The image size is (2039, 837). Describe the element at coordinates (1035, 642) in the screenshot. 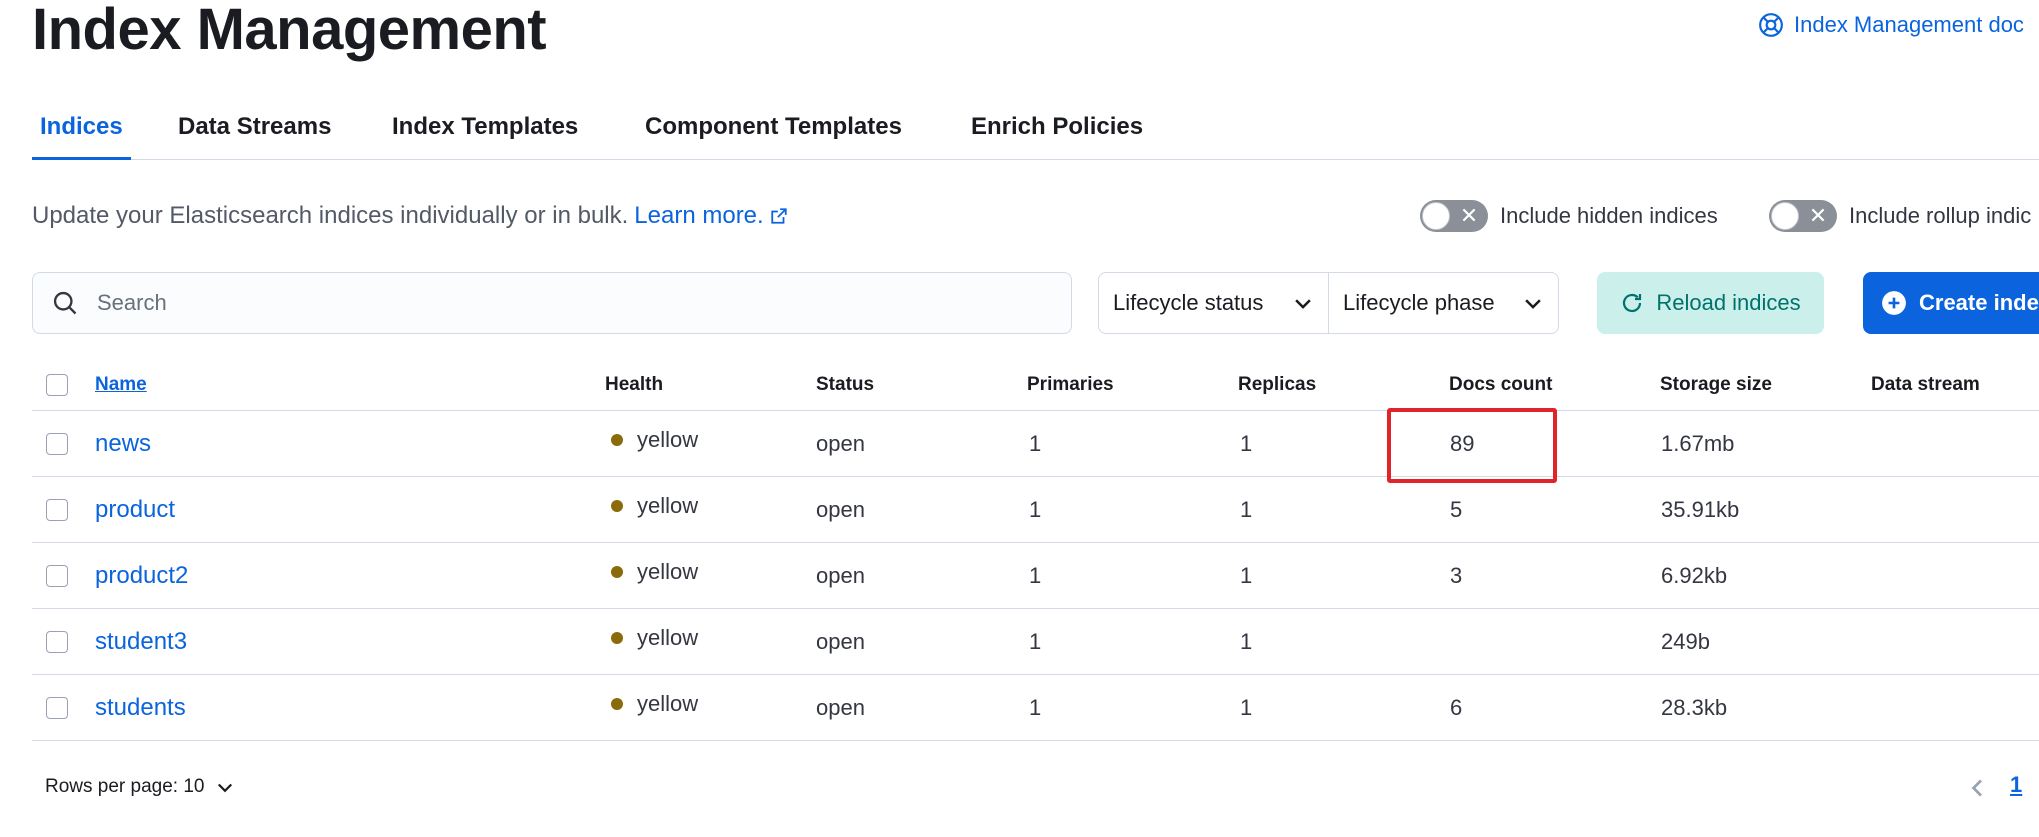

I see `table-row: student3 yellow open 1 1 249b` at that location.